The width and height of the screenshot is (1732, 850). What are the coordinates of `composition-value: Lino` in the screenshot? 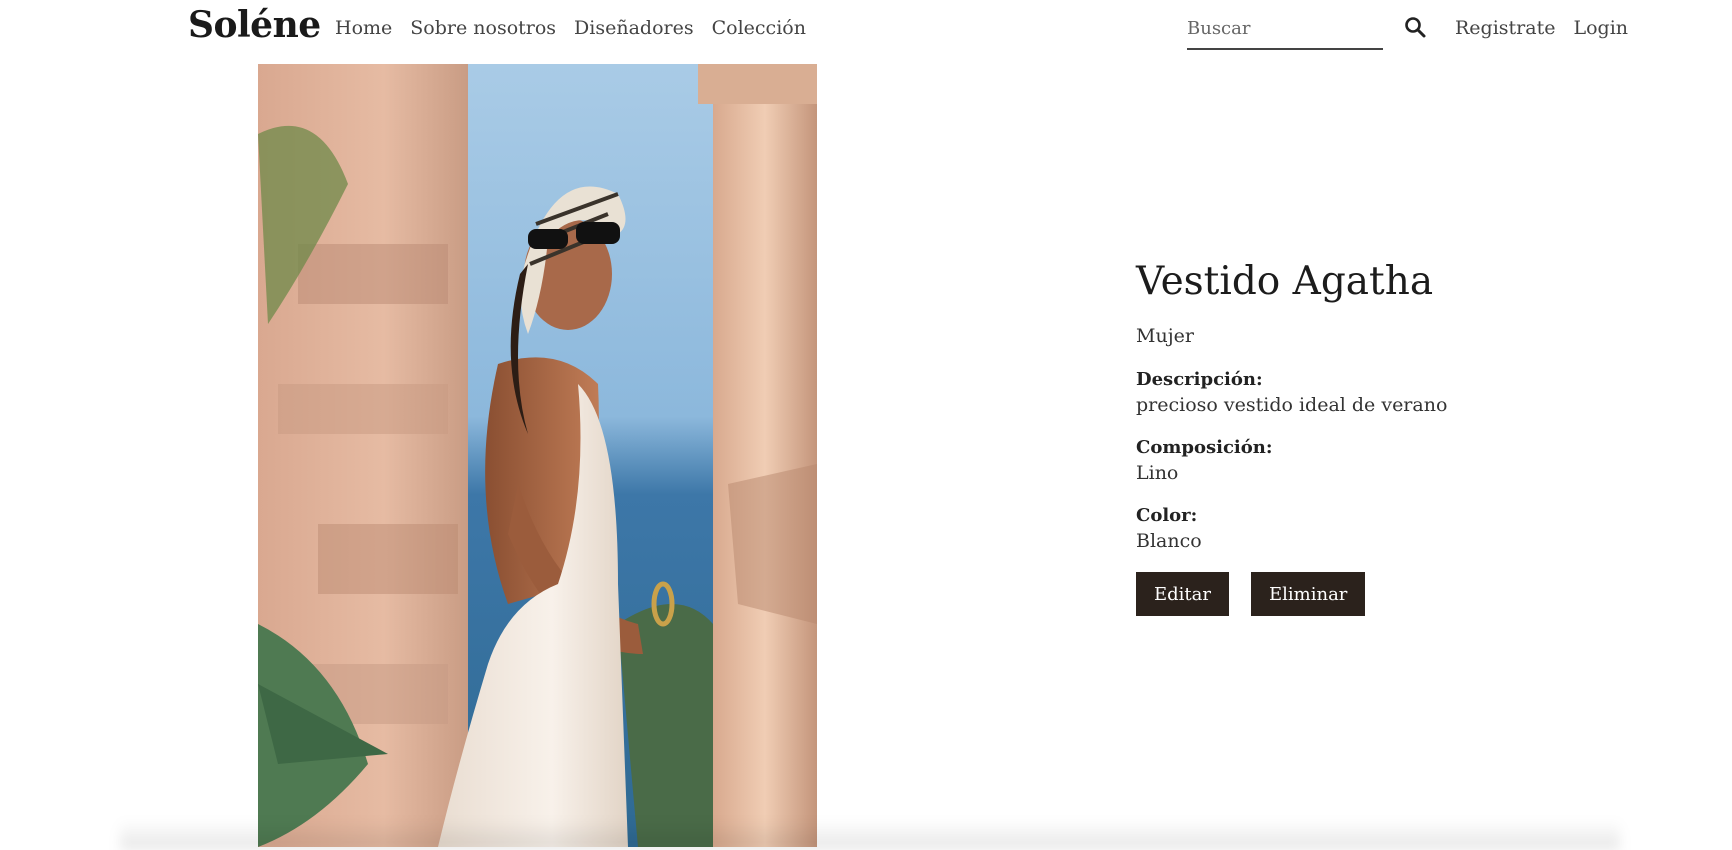 It's located at (1157, 473).